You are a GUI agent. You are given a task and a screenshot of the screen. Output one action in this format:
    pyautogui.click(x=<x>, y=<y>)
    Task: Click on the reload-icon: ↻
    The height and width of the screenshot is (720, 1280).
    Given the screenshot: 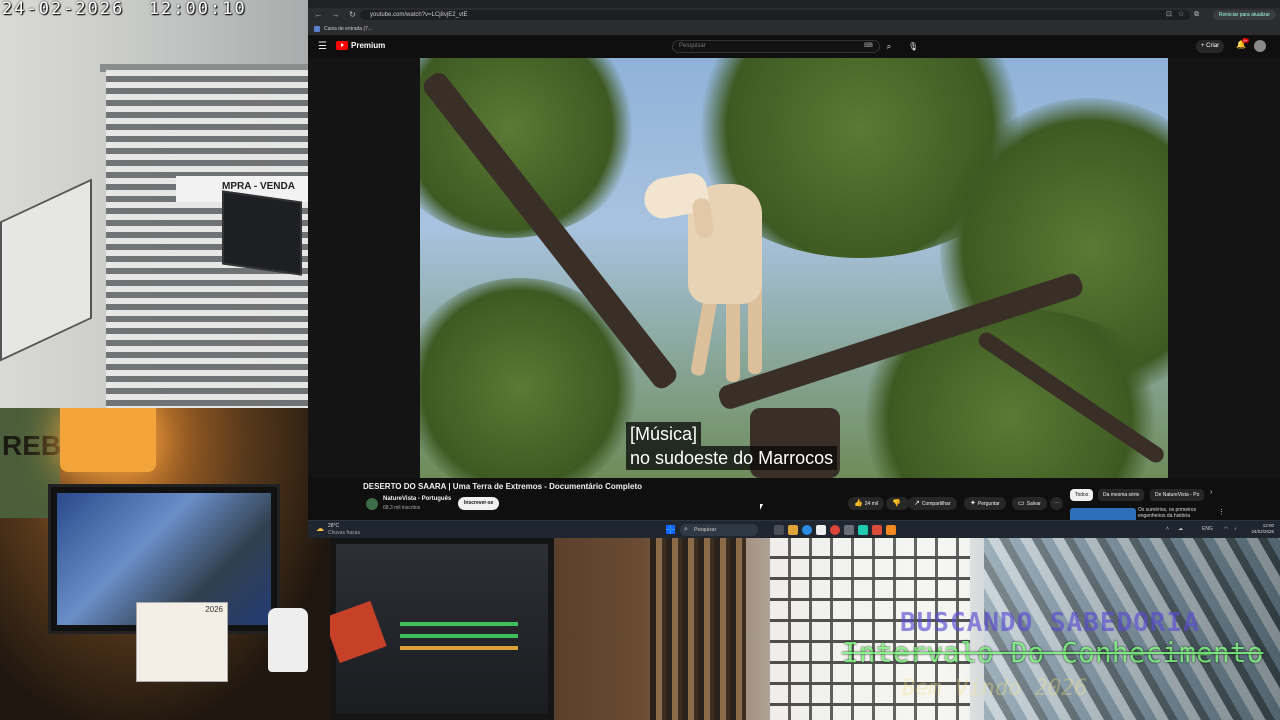 What is the action you would take?
    pyautogui.click(x=352, y=15)
    